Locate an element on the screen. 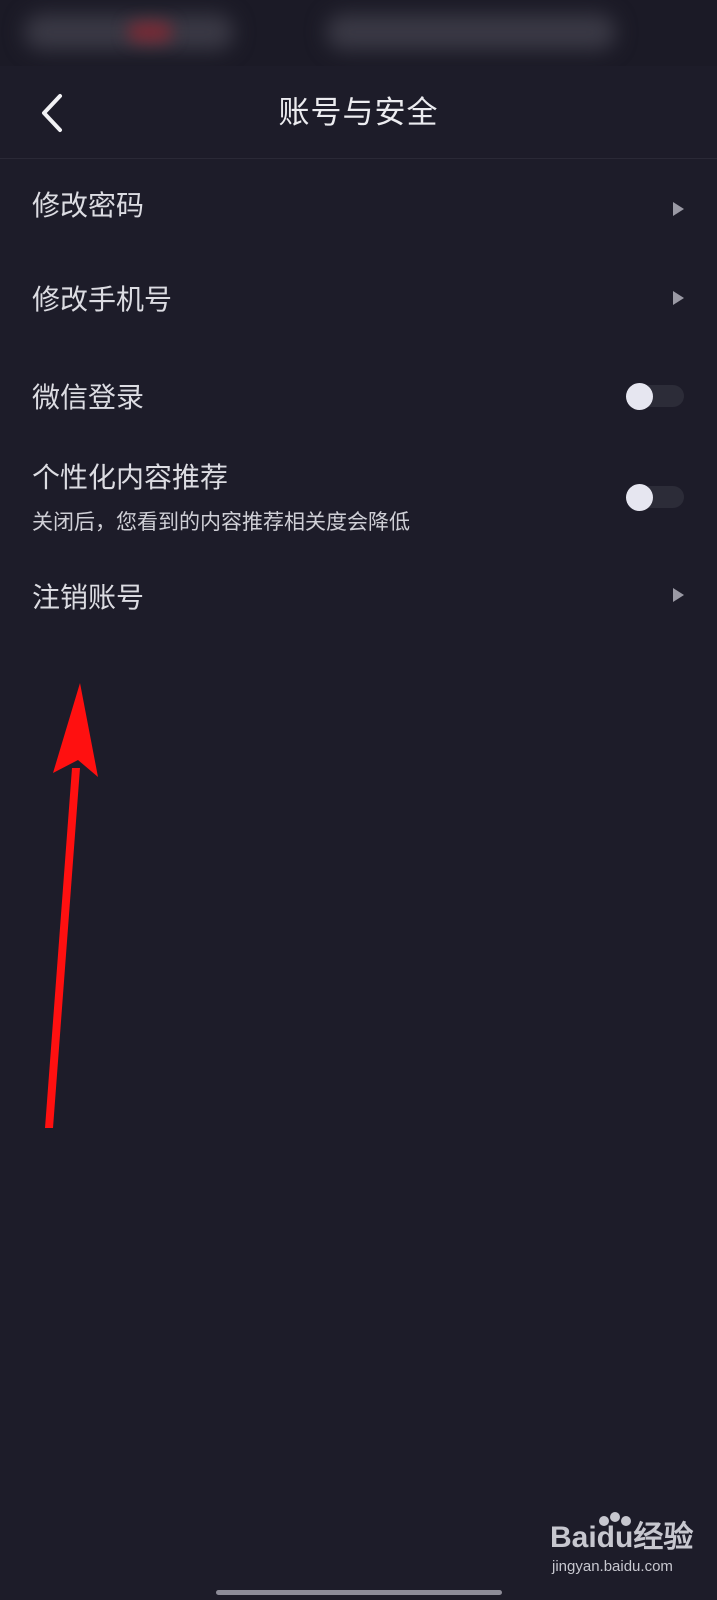 The height and width of the screenshot is (1600, 717). personalized-recommendation-label: 个性化内容推荐 is located at coordinates (130, 477).